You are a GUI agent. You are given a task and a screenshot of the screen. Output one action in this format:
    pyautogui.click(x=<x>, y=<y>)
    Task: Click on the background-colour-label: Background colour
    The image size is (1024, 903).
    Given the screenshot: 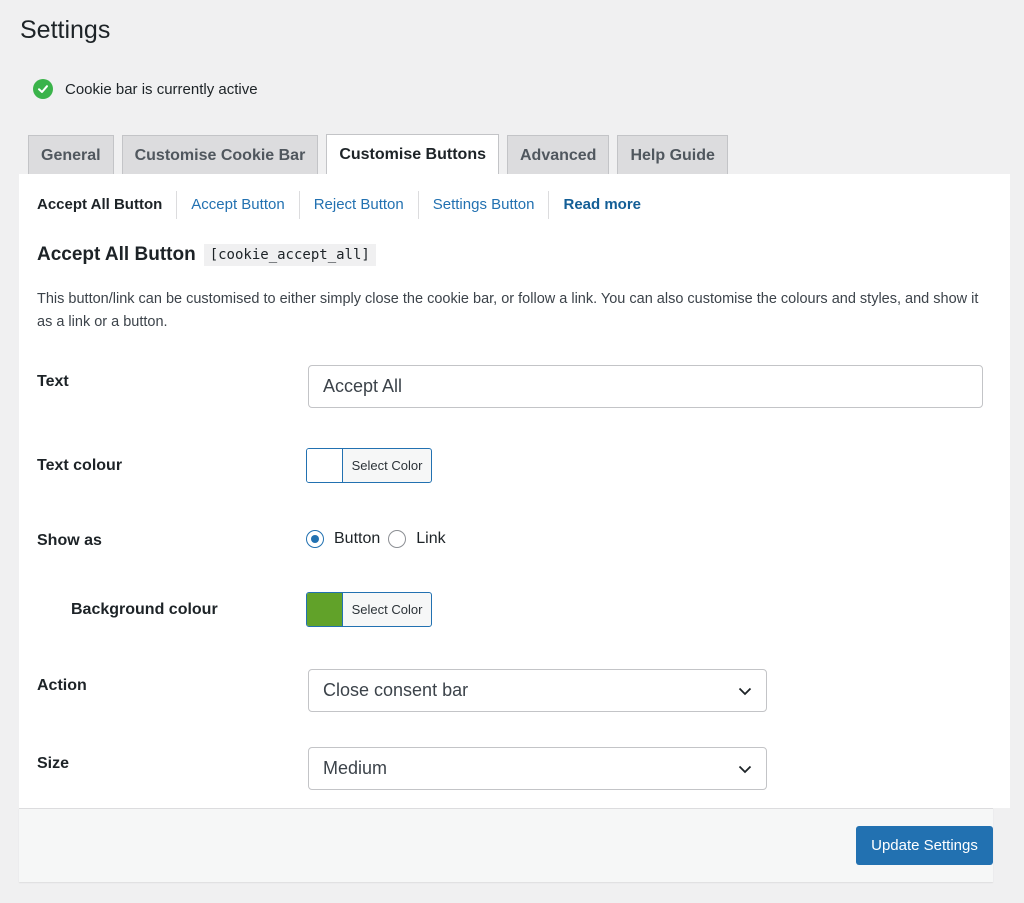 What is the action you would take?
    pyautogui.click(x=144, y=609)
    